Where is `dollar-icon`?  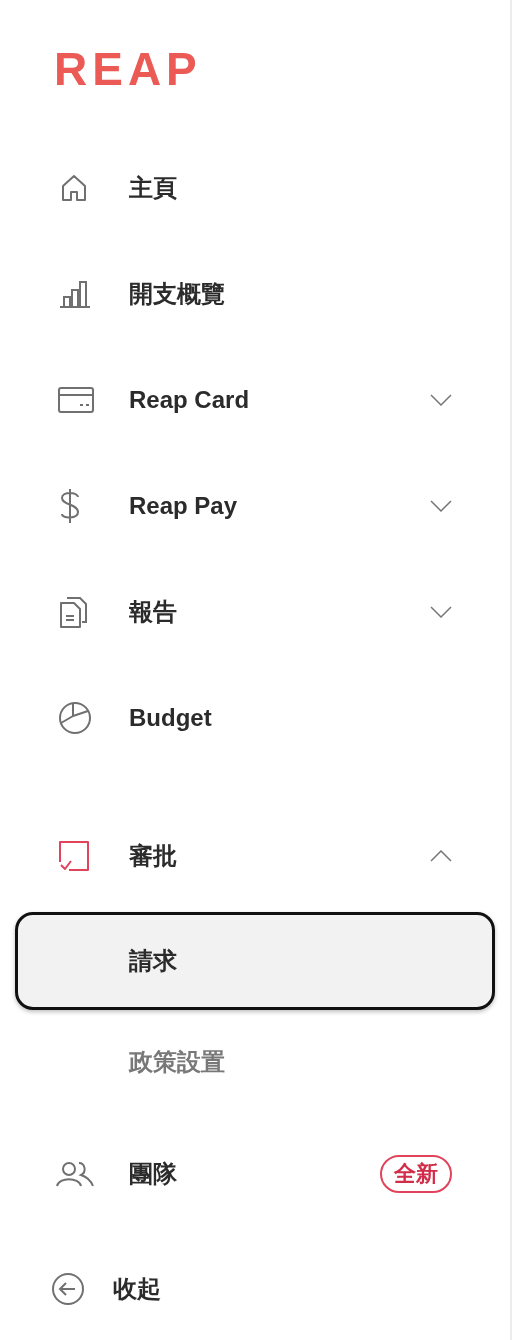
dollar-icon is located at coordinates (70, 506).